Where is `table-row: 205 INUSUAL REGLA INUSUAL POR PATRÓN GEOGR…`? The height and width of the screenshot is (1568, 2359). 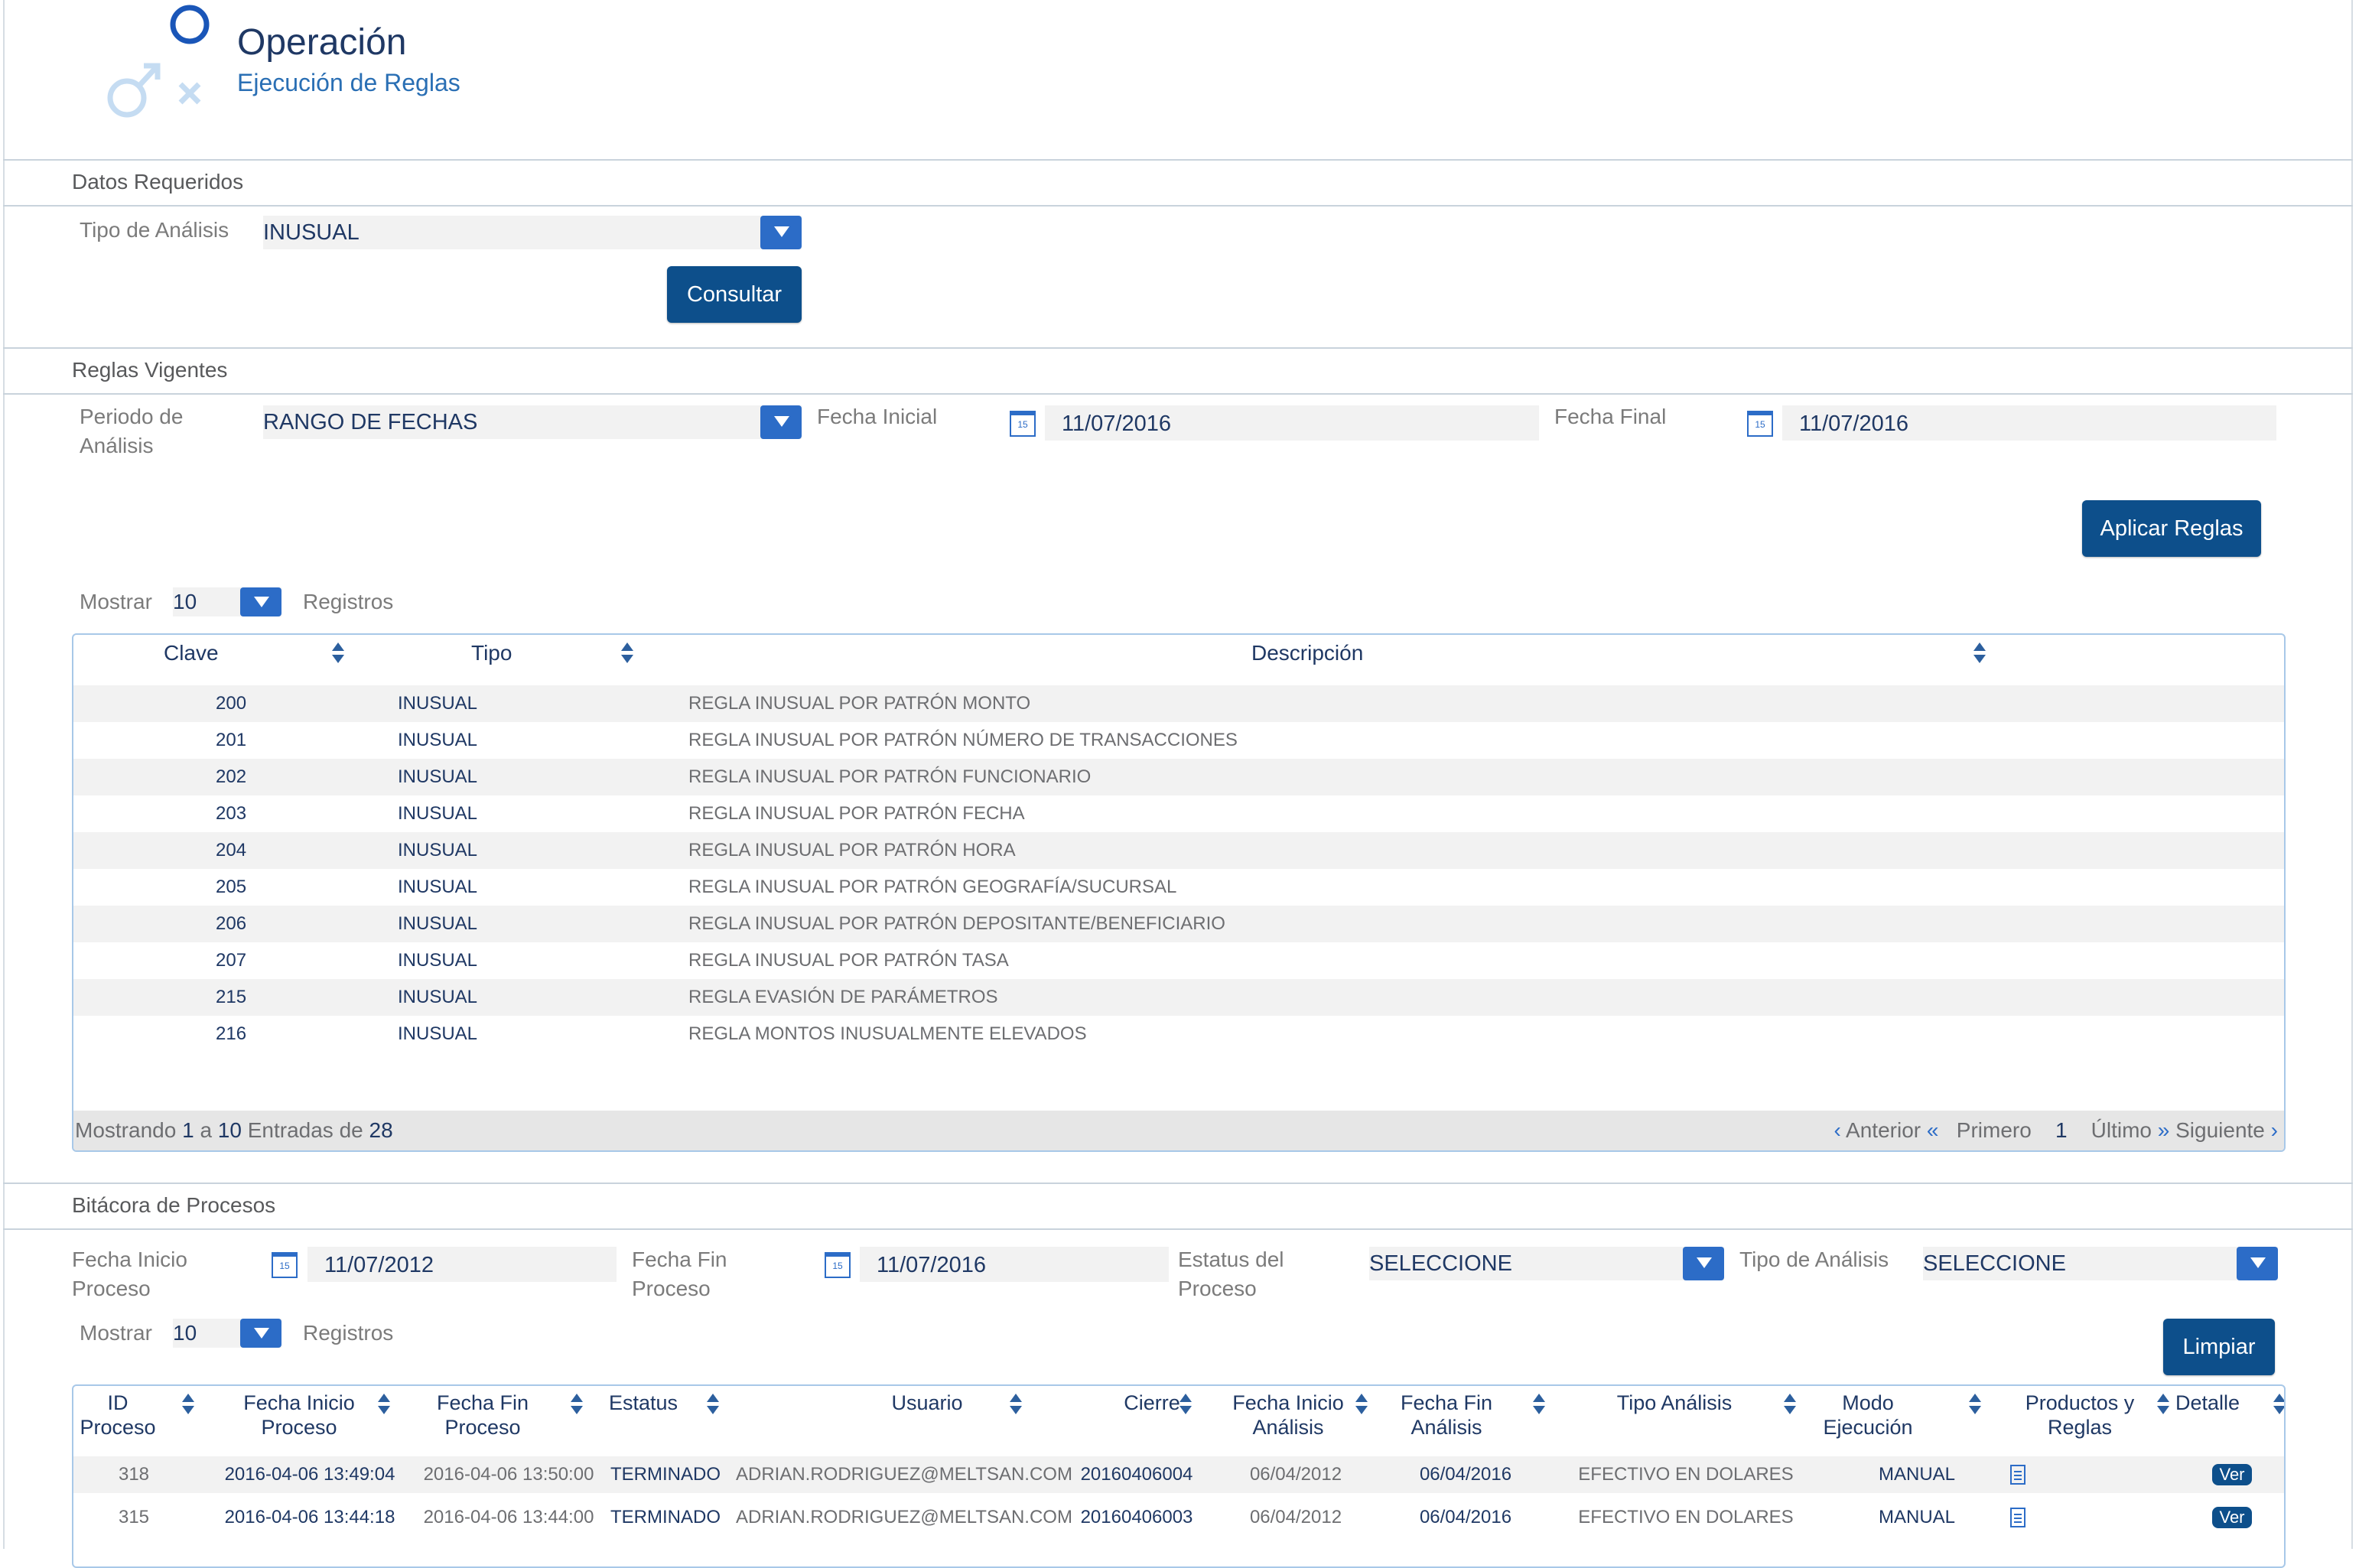 table-row: 205 INUSUAL REGLA INUSUAL POR PATRÓN GEOGR… is located at coordinates (1178, 888).